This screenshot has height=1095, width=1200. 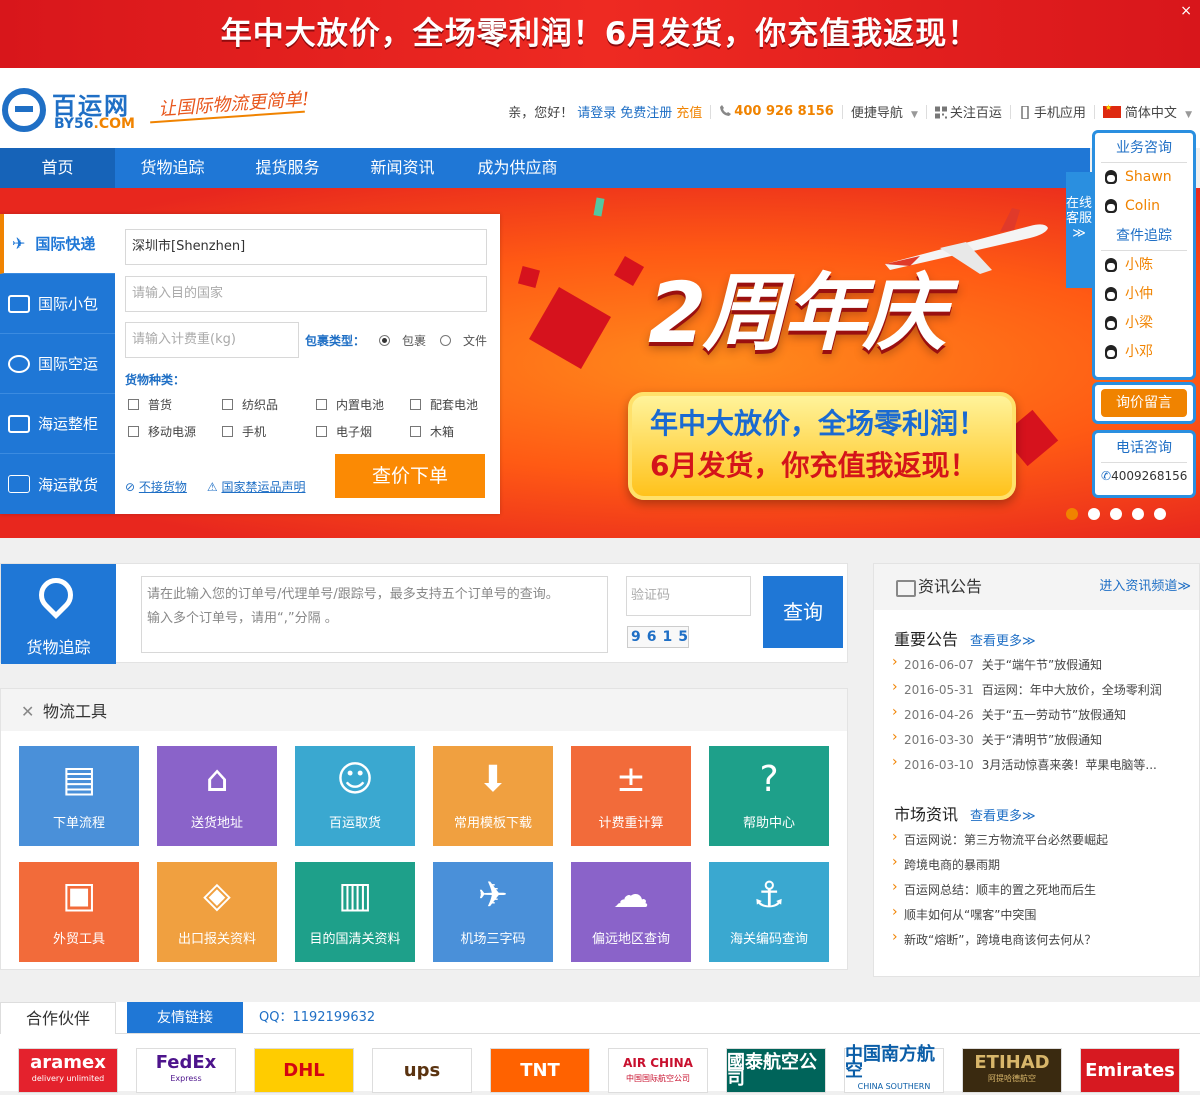 What do you see at coordinates (57, 244) in the screenshot?
I see `tab-intl-express: ✈ 国际快递` at bounding box center [57, 244].